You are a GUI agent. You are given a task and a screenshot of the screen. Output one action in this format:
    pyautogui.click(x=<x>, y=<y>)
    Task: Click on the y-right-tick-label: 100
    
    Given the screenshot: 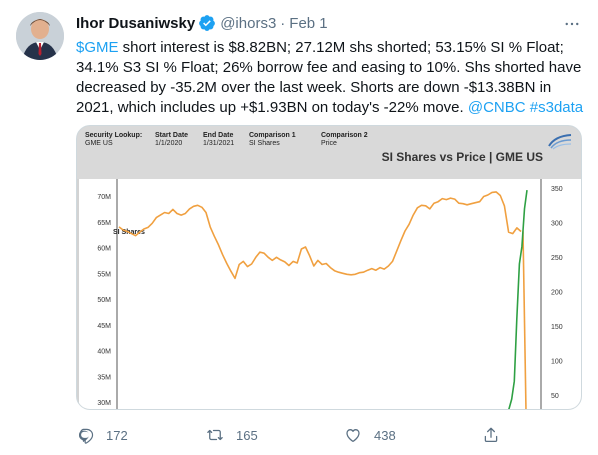 What is the action you would take?
    pyautogui.click(x=557, y=362)
    